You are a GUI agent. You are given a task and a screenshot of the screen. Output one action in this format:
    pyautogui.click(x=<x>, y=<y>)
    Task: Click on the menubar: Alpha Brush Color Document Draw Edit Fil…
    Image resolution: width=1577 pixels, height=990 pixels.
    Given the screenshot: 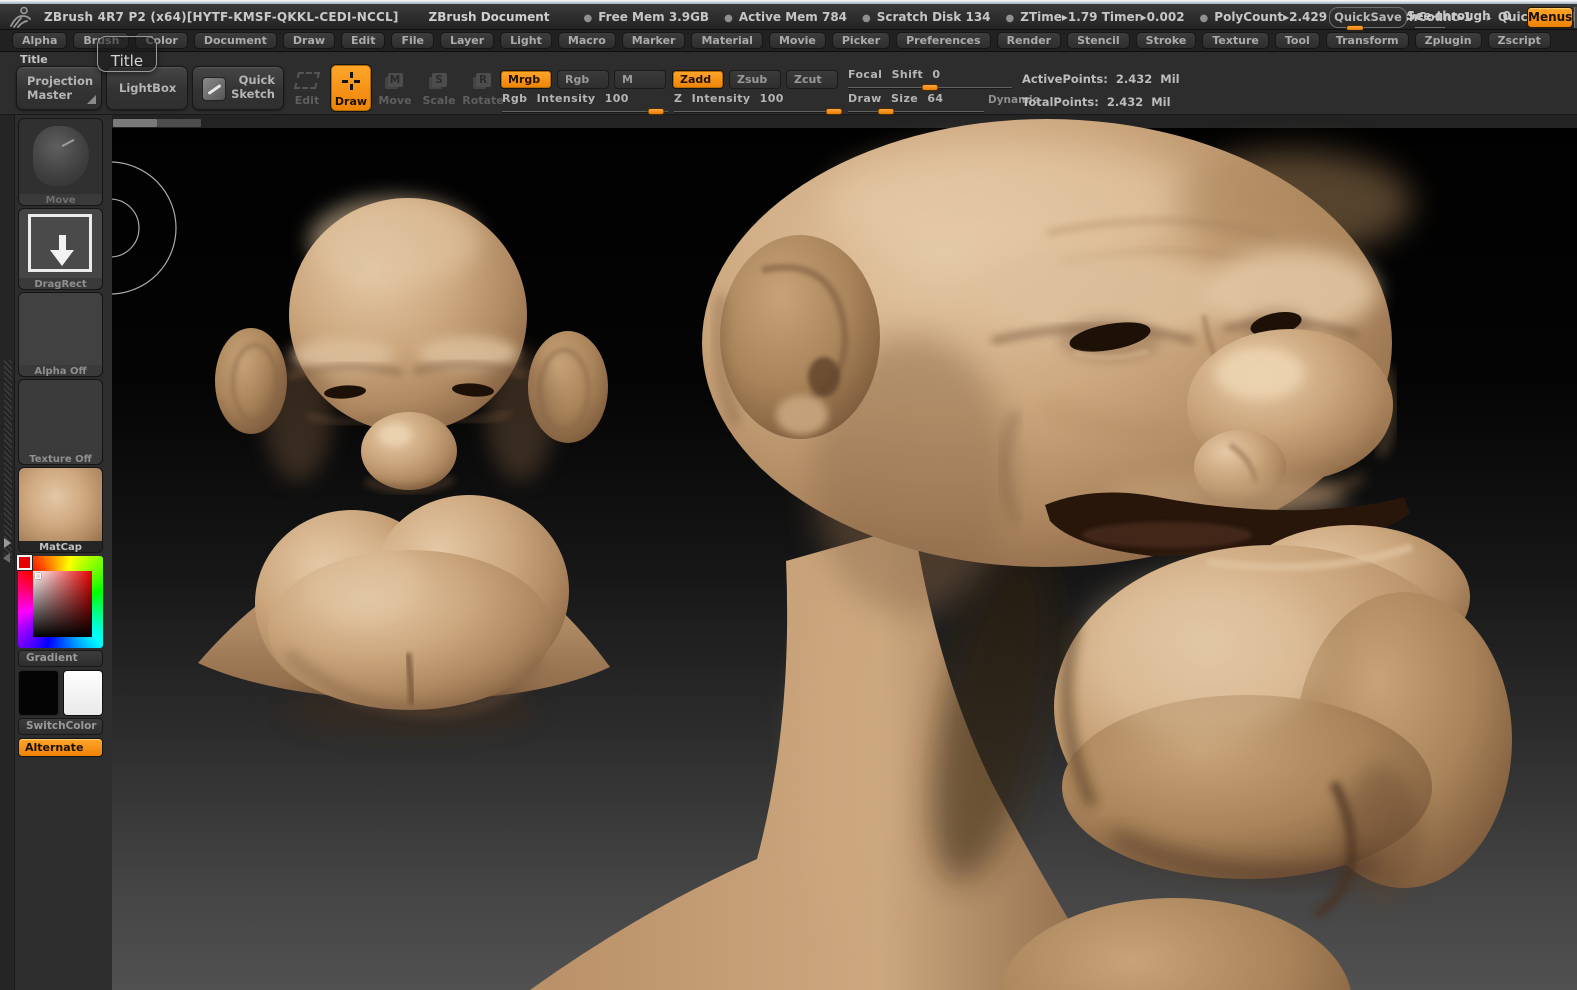 What is the action you would take?
    pyautogui.click(x=788, y=41)
    